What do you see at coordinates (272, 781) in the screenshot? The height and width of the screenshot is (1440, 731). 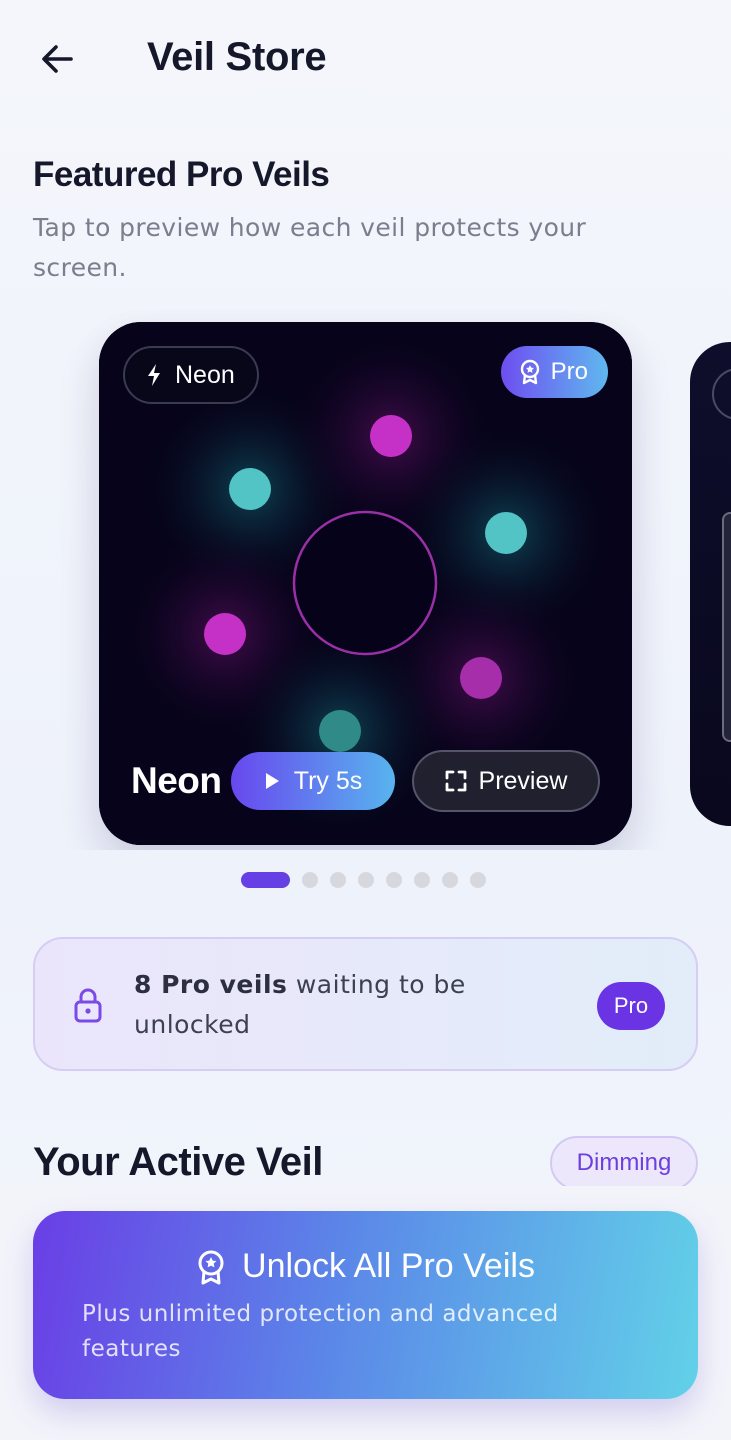 I see `play-icon` at bounding box center [272, 781].